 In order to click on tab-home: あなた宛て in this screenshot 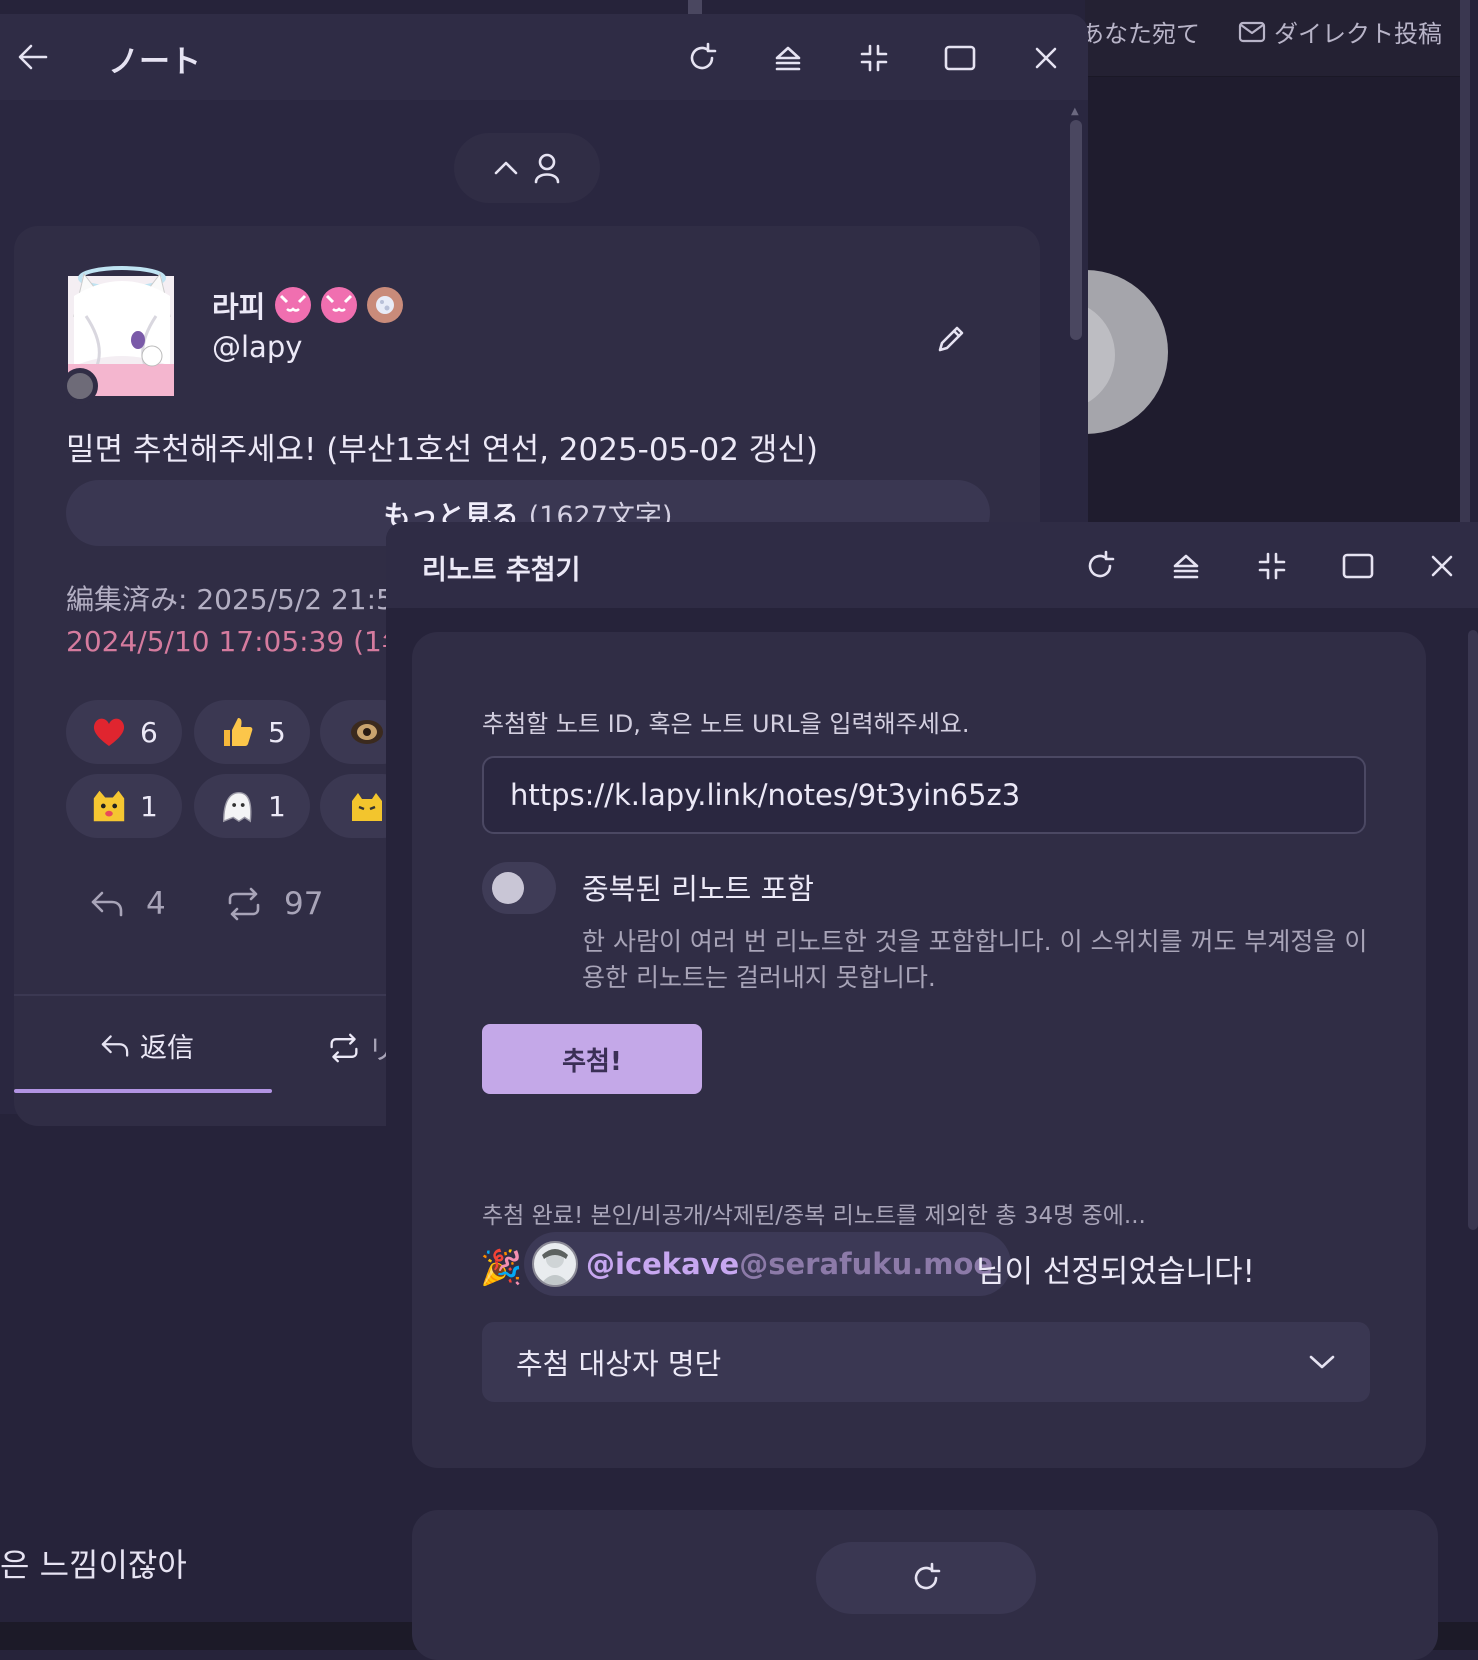, I will do `click(1140, 31)`.